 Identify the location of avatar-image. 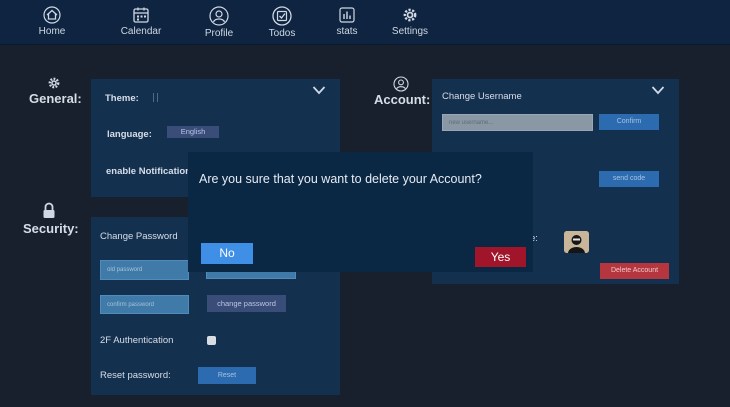
(576, 242).